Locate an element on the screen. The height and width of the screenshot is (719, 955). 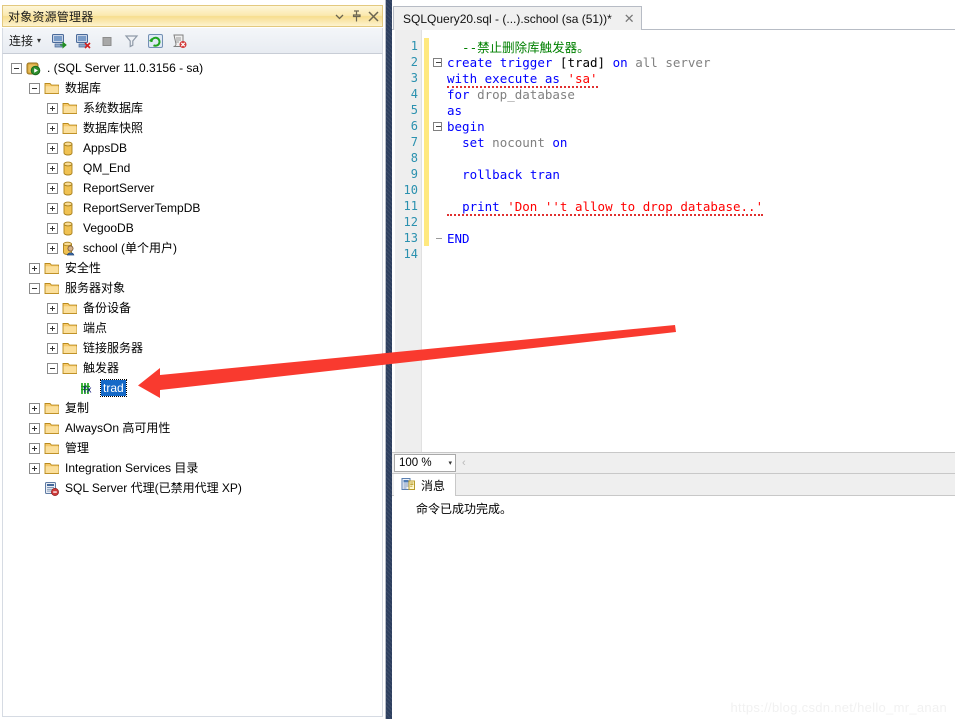
tree-node: AlwaysOn 高可用性 is located at coordinates (192, 428).